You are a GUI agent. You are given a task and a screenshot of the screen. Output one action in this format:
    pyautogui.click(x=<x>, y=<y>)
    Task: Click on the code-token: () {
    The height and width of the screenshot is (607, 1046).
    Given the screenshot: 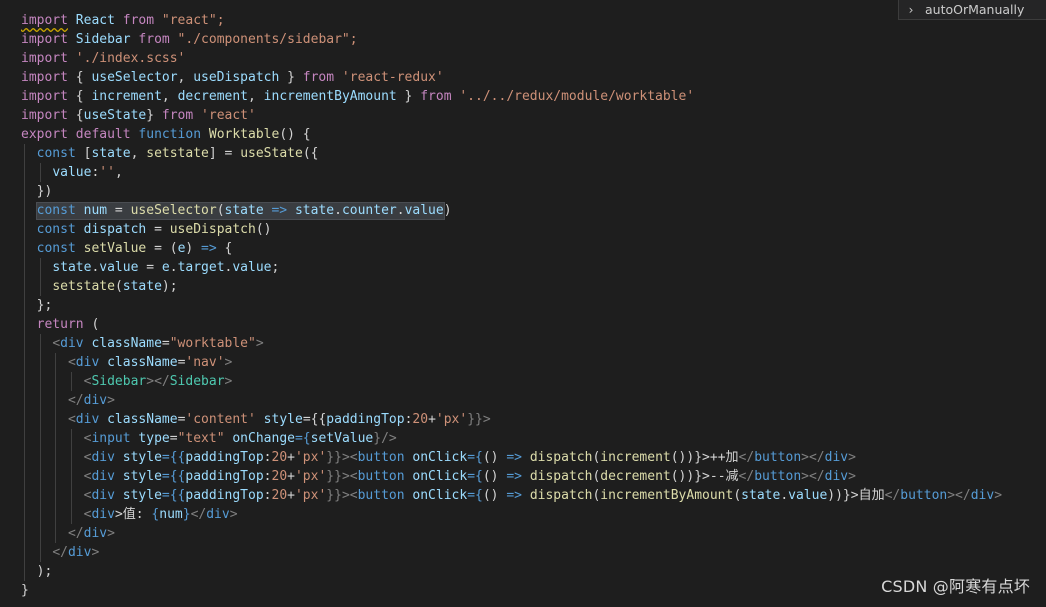 What is the action you would take?
    pyautogui.click(x=295, y=134)
    